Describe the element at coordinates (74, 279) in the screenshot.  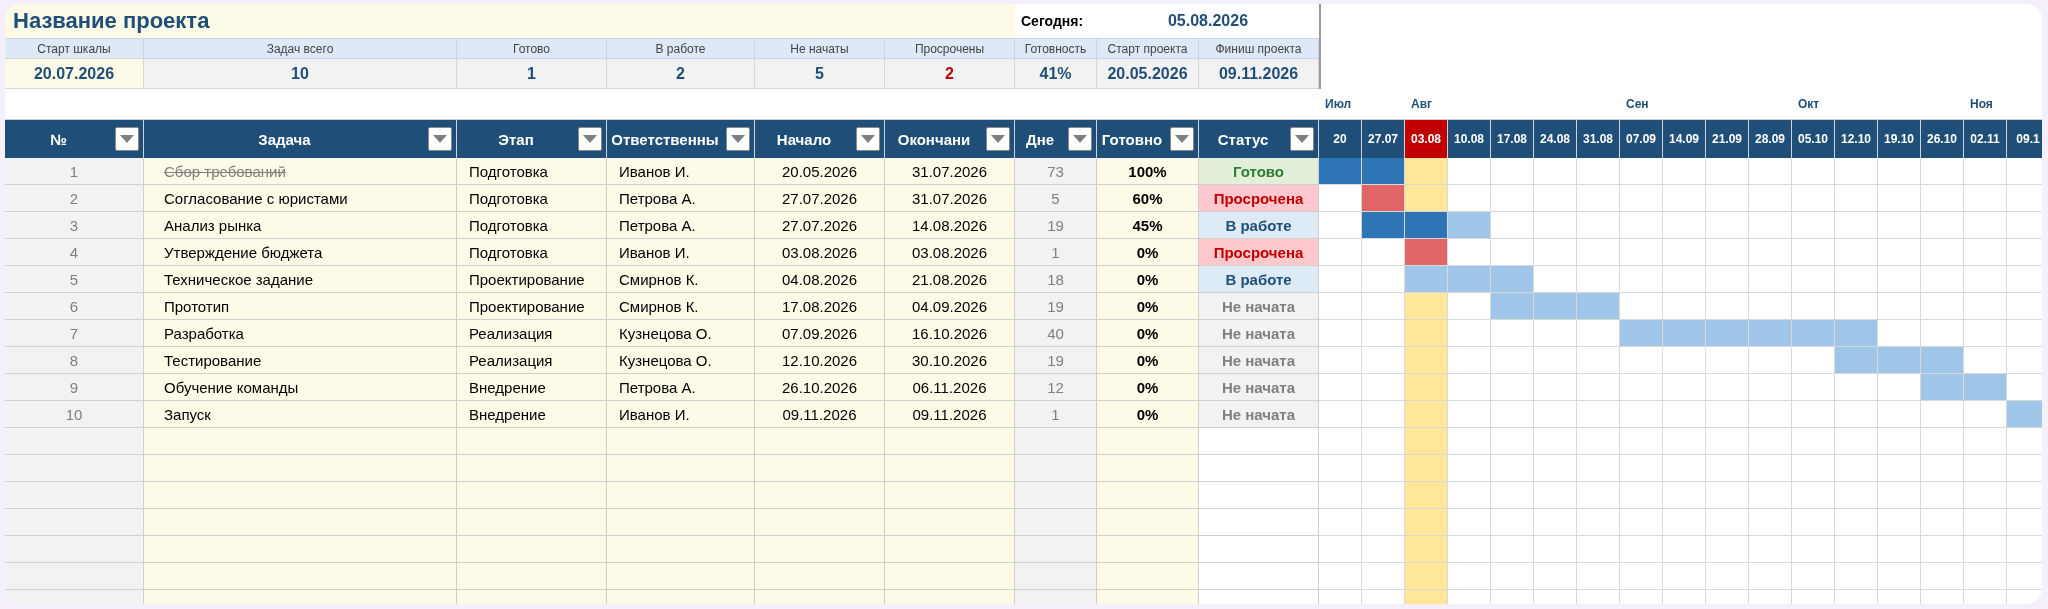
I see `row-number: 5` at that location.